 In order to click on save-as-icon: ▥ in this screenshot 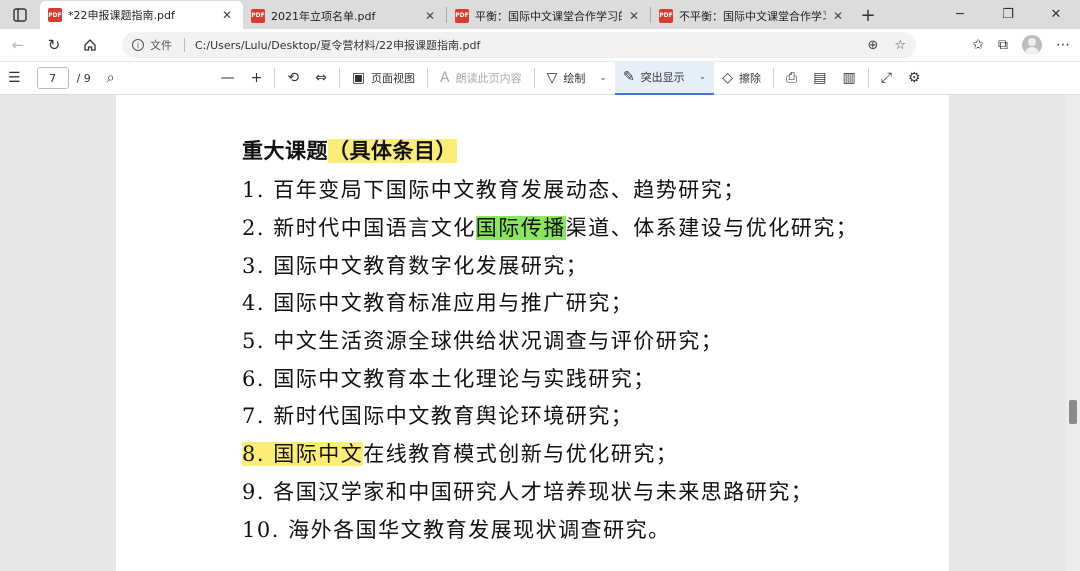, I will do `click(849, 78)`.